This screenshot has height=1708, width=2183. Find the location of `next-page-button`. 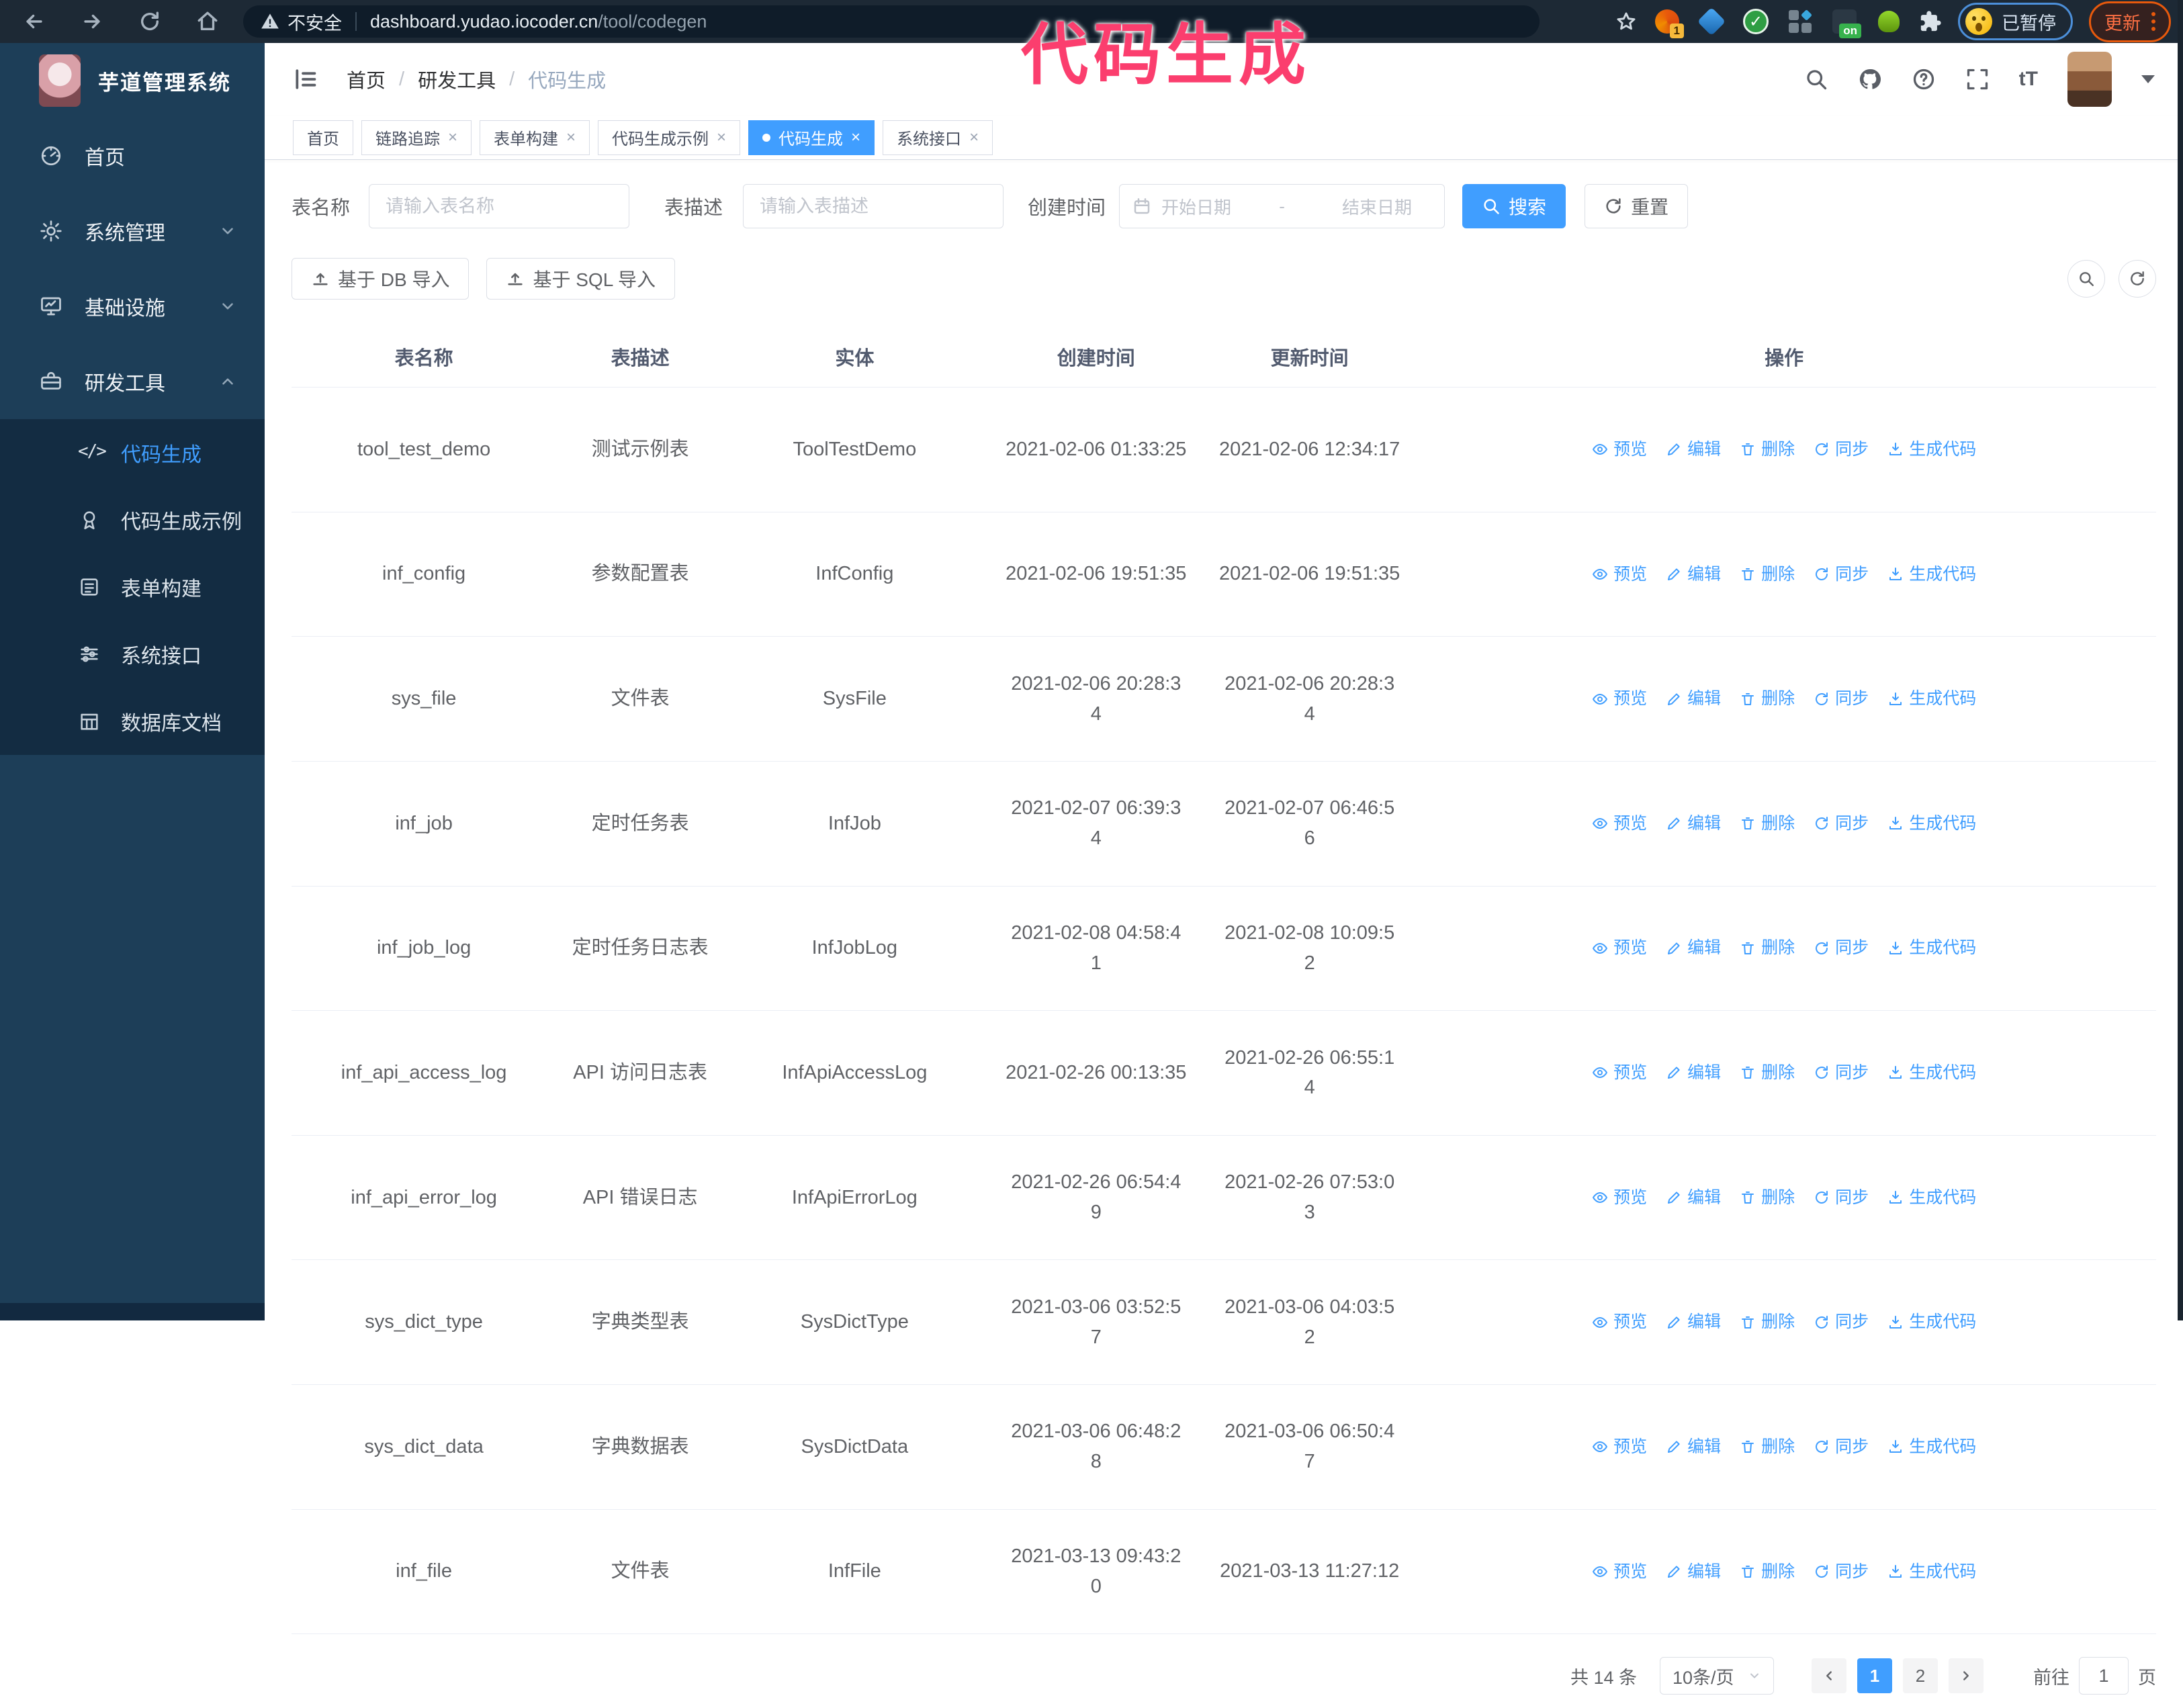

next-page-button is located at coordinates (1966, 1676).